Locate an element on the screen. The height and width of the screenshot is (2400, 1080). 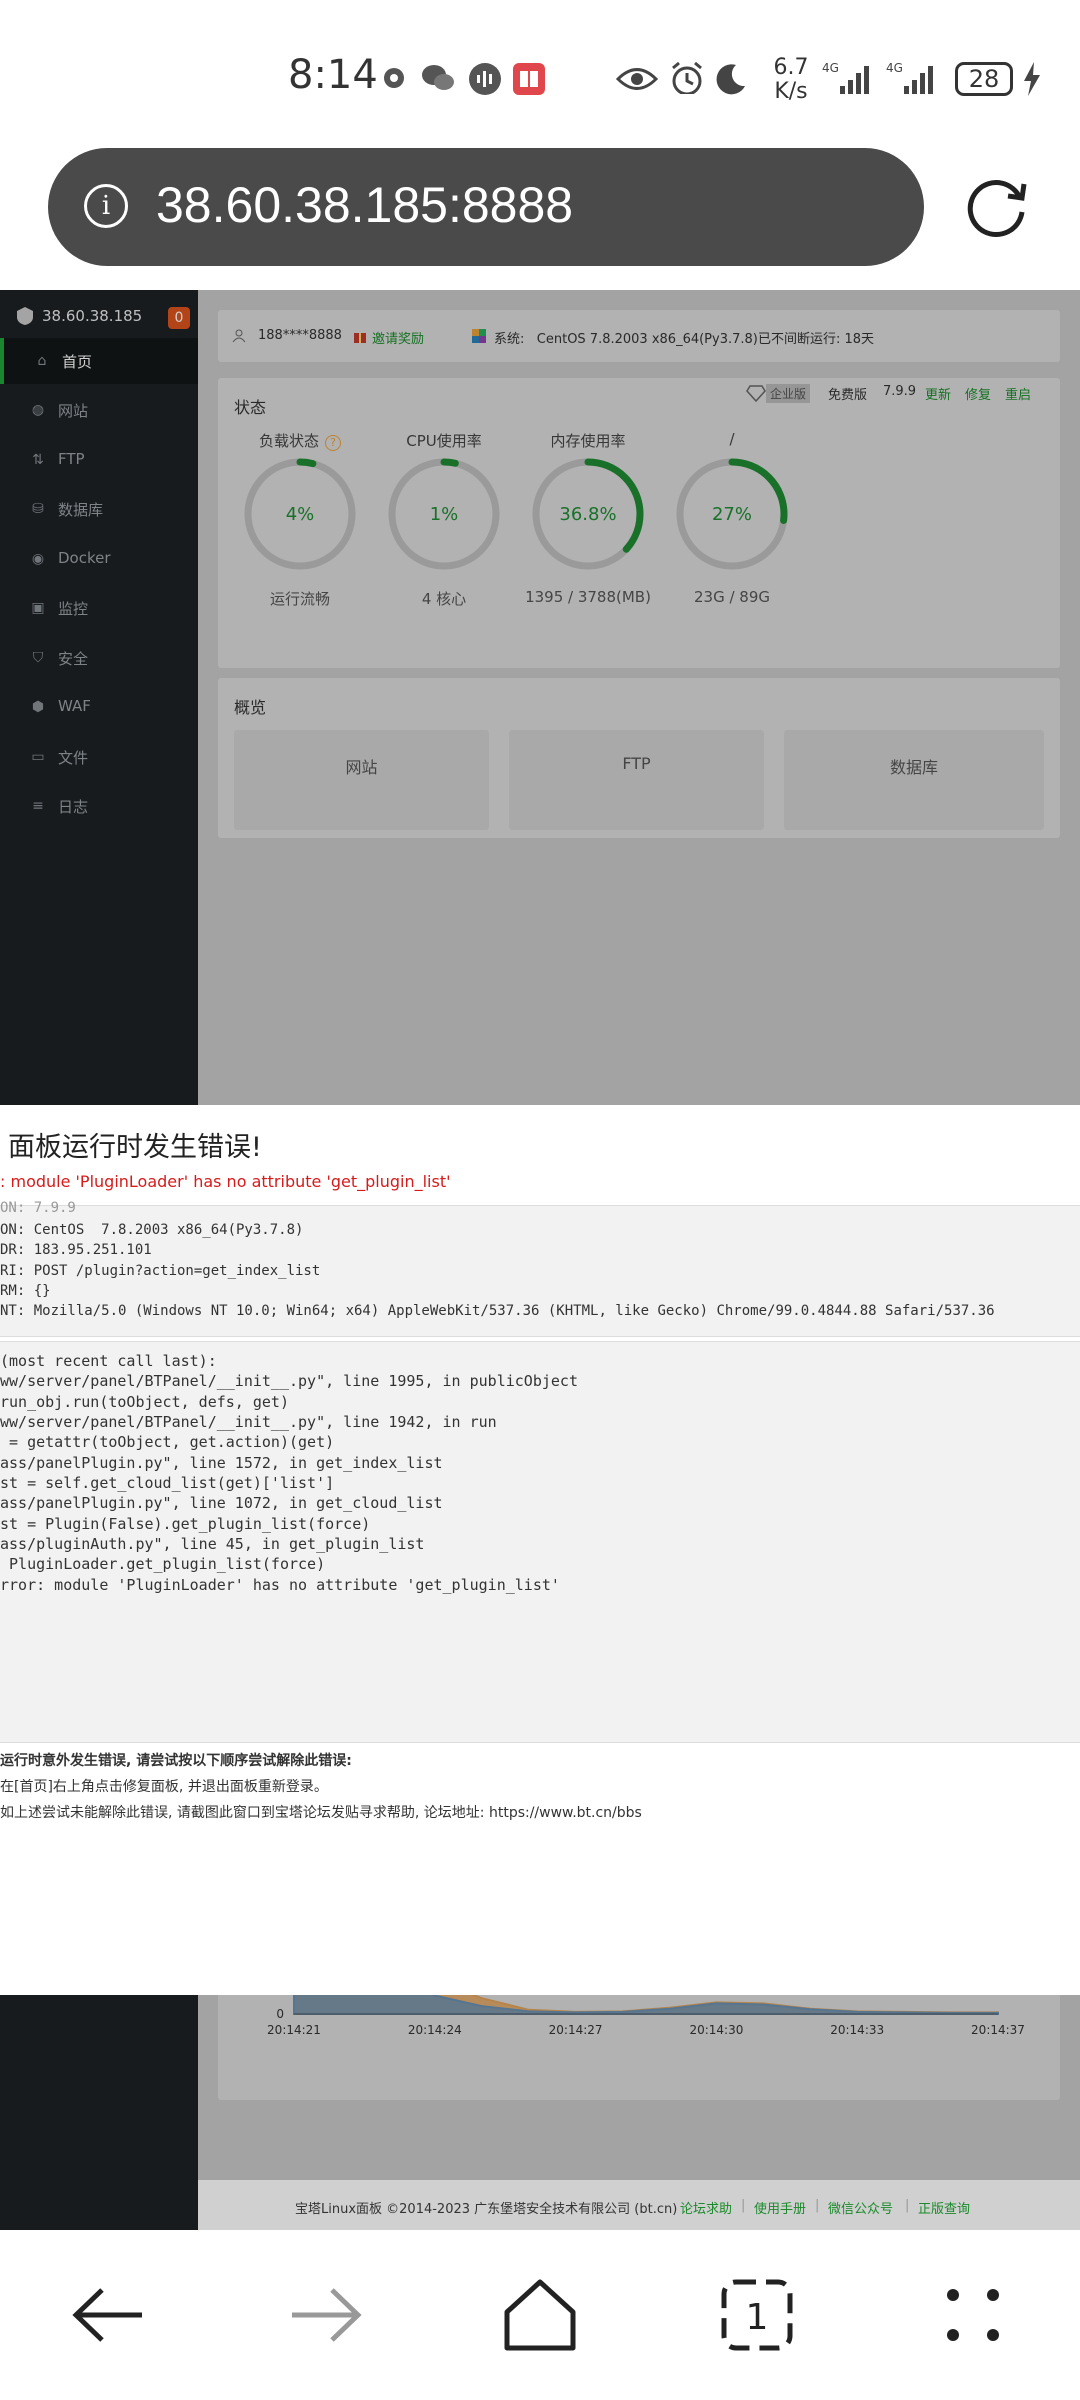
waf-icon: ⬢ is located at coordinates (38, 707).